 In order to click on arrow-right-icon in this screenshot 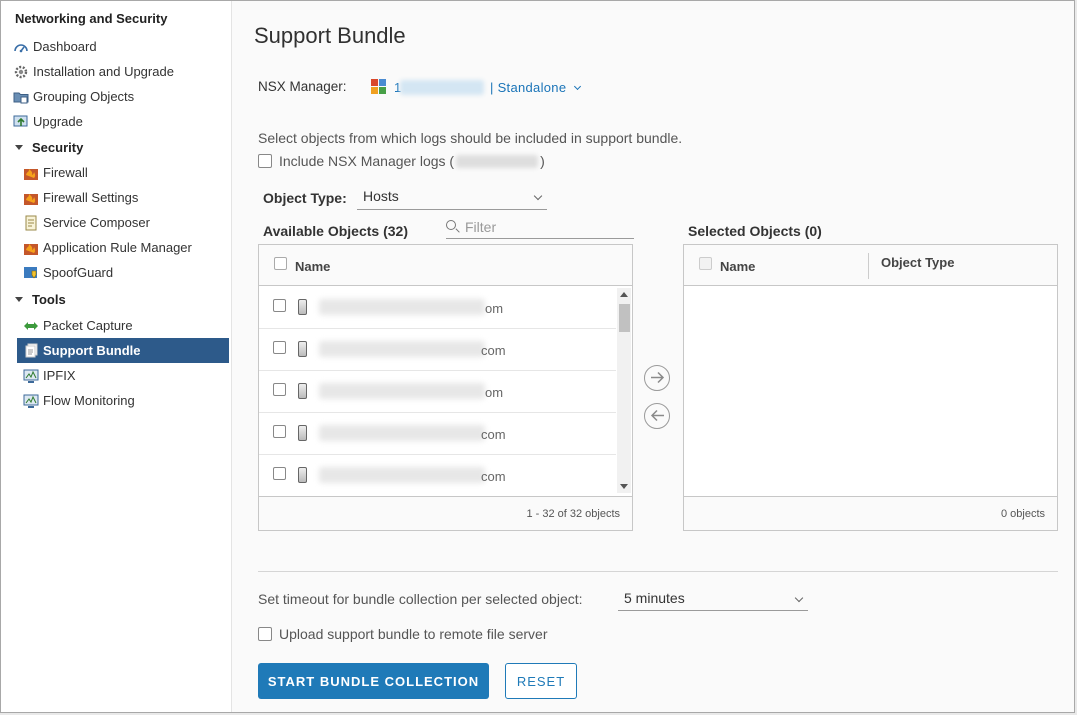, I will do `click(657, 377)`.